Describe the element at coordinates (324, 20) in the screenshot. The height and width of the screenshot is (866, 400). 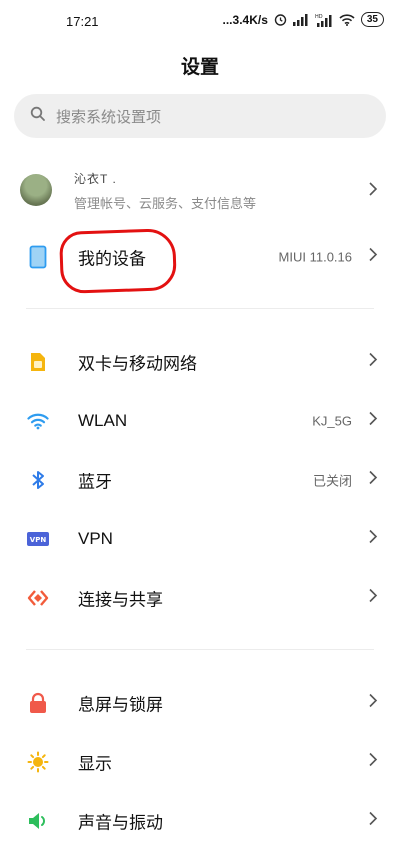
I see `signal-hd-icon: HD` at that location.